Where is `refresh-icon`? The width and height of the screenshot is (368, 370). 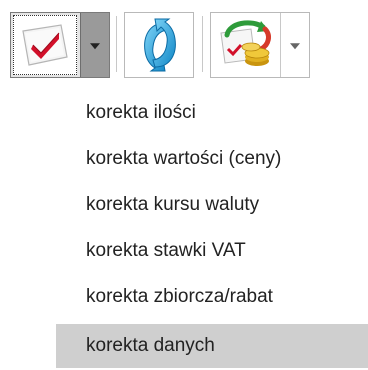
refresh-icon is located at coordinates (160, 45).